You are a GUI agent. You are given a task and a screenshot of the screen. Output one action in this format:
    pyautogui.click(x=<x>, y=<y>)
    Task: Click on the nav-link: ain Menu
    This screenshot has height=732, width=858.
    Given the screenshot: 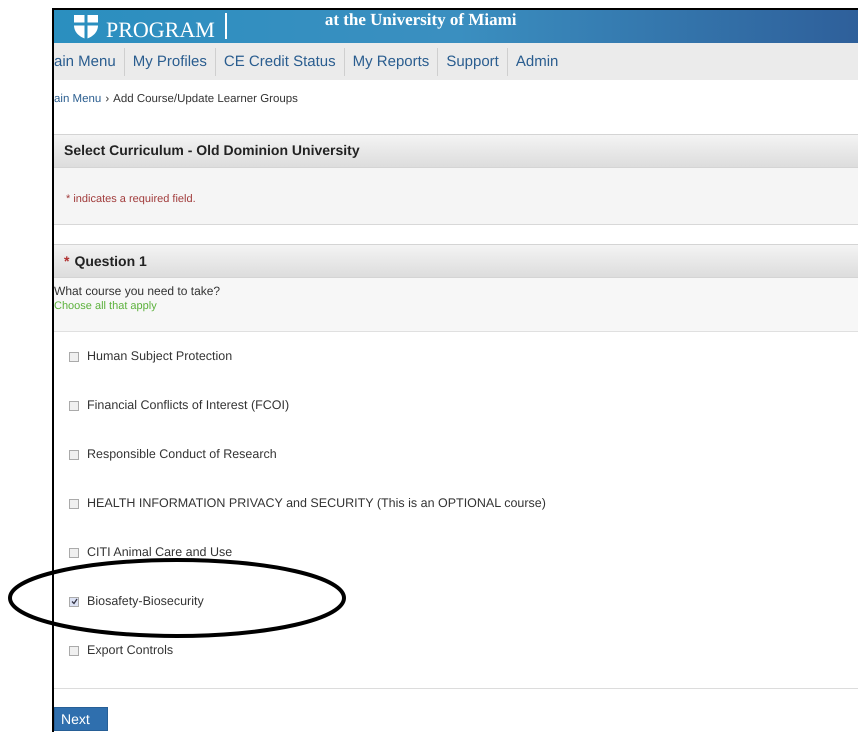 What is the action you would take?
    pyautogui.click(x=89, y=62)
    